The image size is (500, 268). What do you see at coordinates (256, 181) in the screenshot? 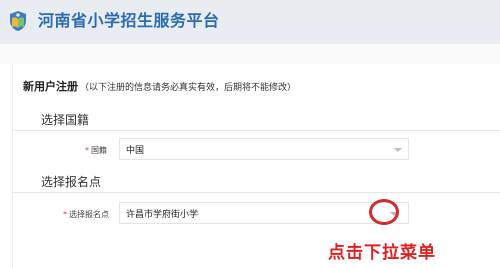
I see `section-registration-point: 选择报名点` at bounding box center [256, 181].